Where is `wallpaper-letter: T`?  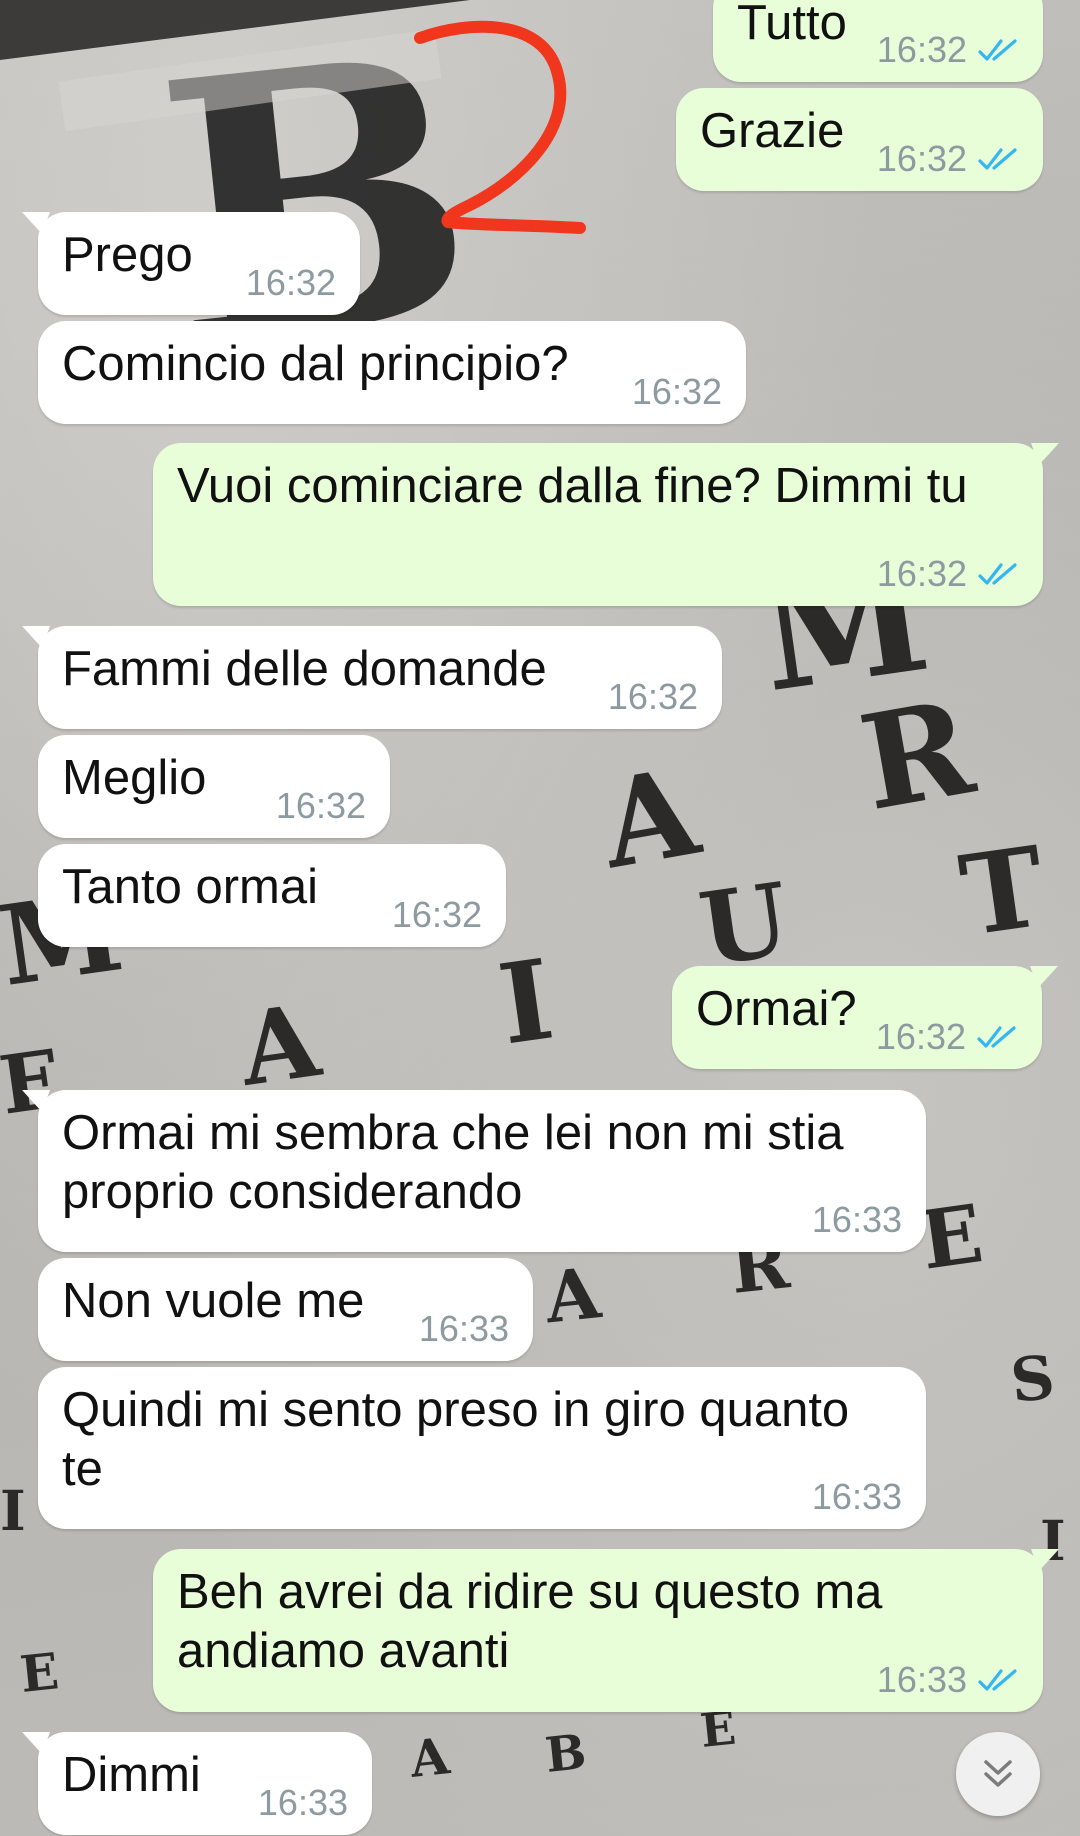
wallpaper-letter: T is located at coordinates (1002, 891).